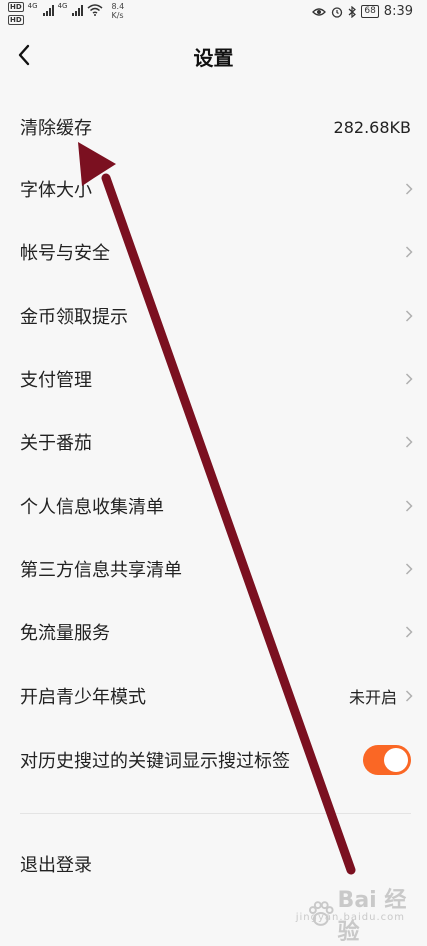 The height and width of the screenshot is (946, 427). I want to click on header: 设置, so click(213, 56).